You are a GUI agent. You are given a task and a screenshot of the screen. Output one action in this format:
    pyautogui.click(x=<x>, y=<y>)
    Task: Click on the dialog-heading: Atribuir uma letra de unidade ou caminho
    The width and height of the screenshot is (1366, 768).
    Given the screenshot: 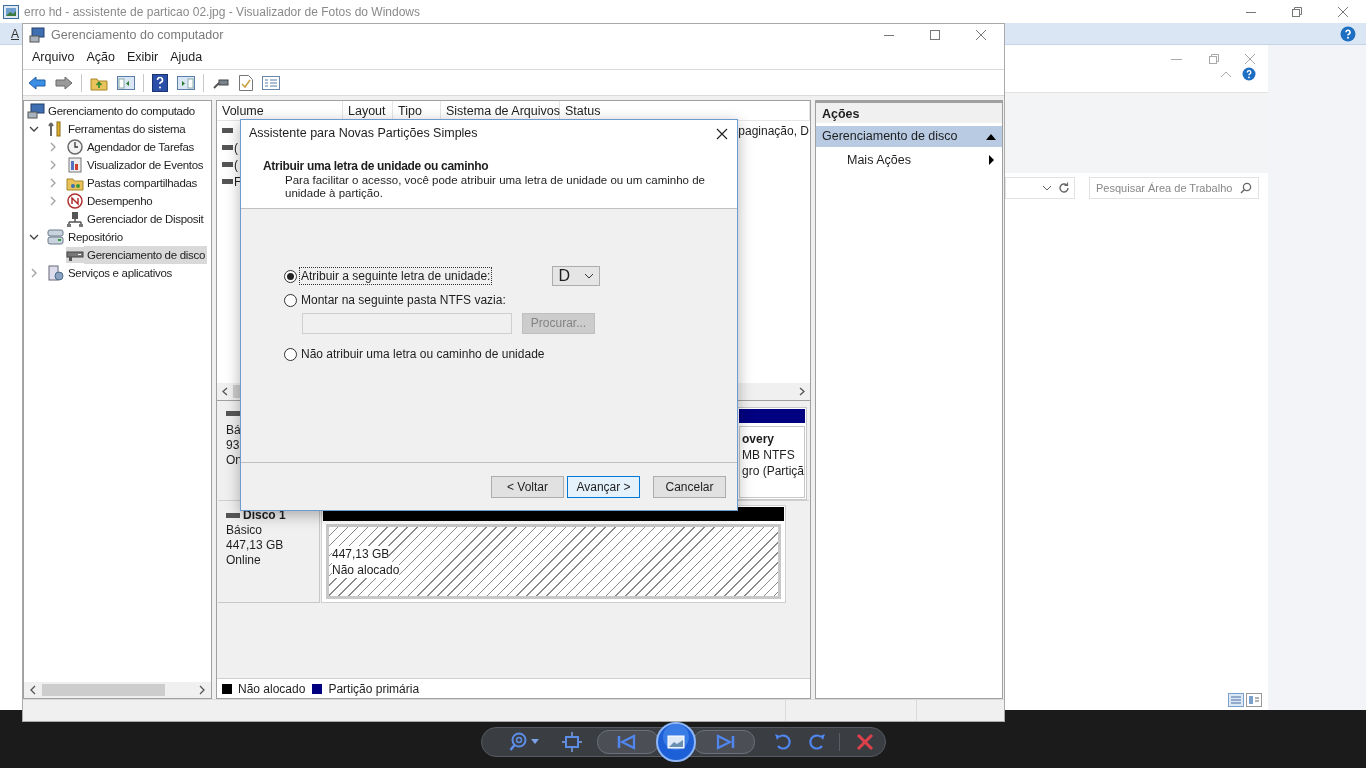 What is the action you would take?
    pyautogui.click(x=376, y=166)
    